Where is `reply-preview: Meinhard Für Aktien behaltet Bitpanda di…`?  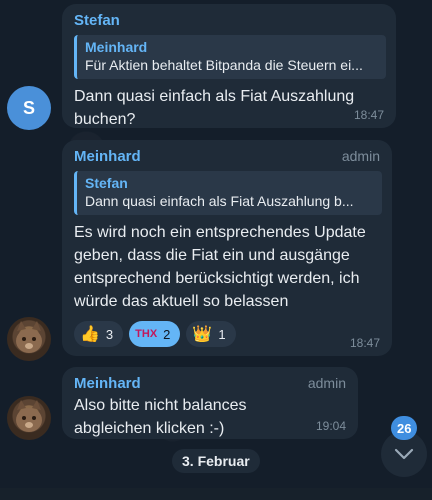 reply-preview: Meinhard Für Aktien behaltet Bitpanda di… is located at coordinates (230, 57).